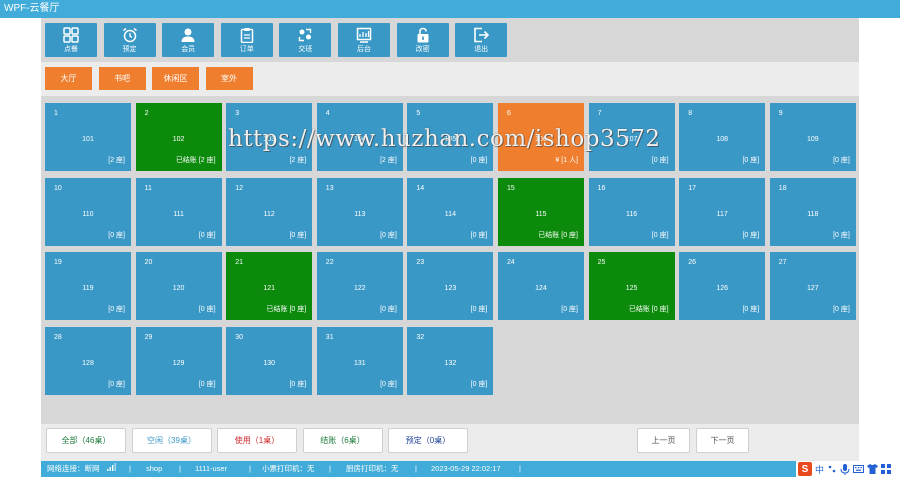  What do you see at coordinates (450, 211) in the screenshot?
I see `table-tile: 14 114 [0 座]` at bounding box center [450, 211].